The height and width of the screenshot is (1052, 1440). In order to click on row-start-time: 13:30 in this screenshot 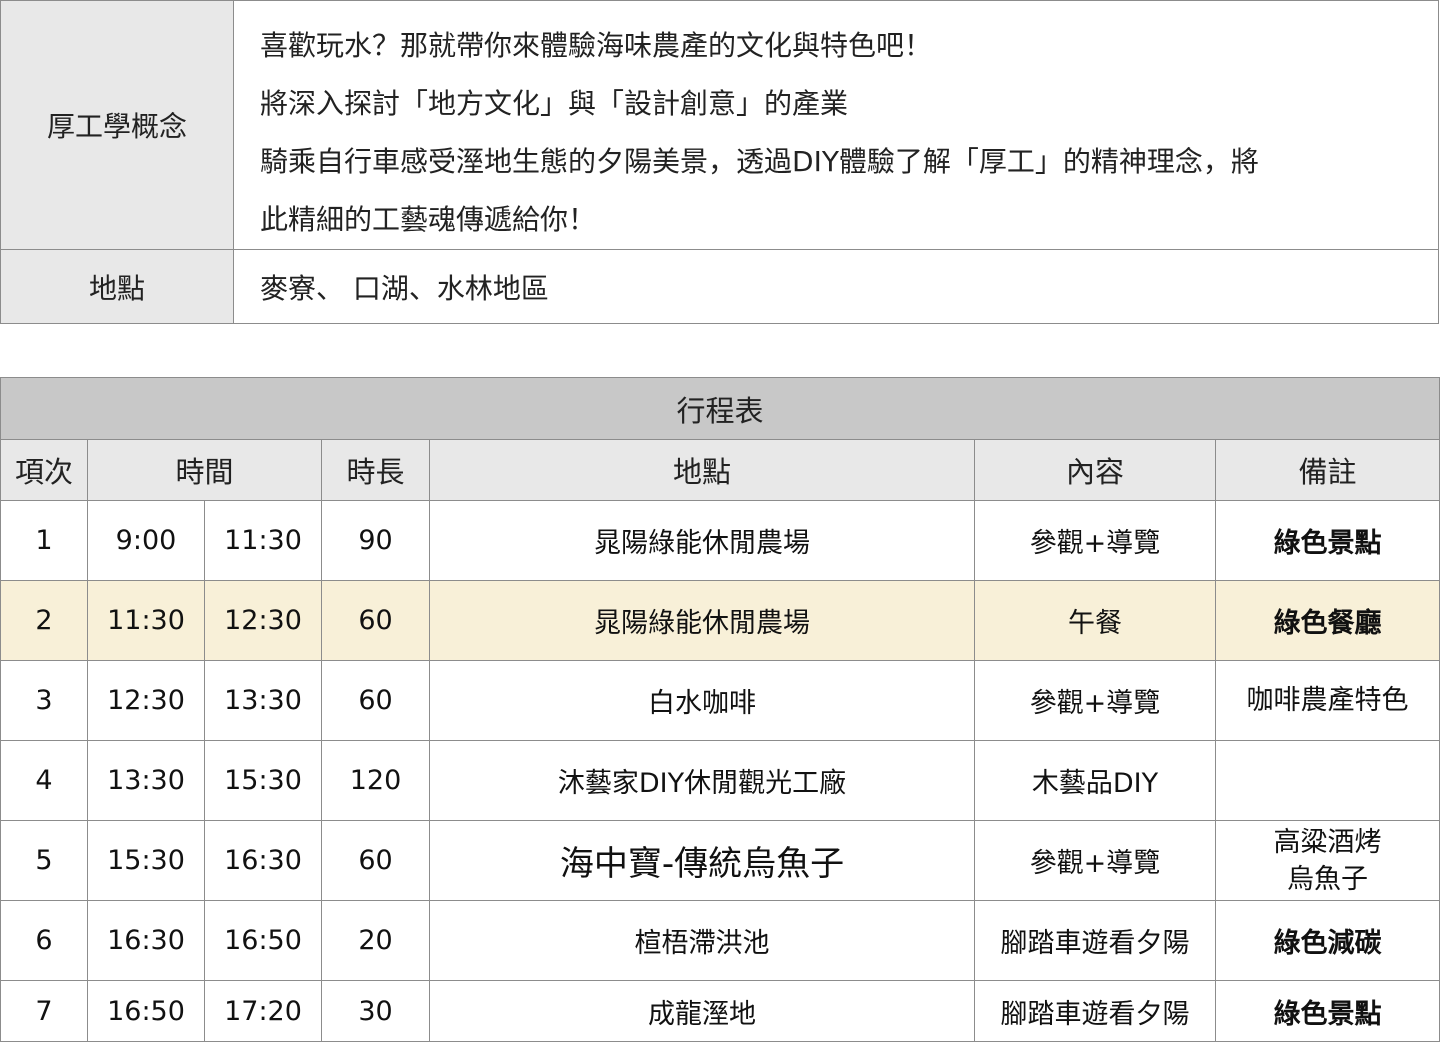, I will do `click(146, 780)`.